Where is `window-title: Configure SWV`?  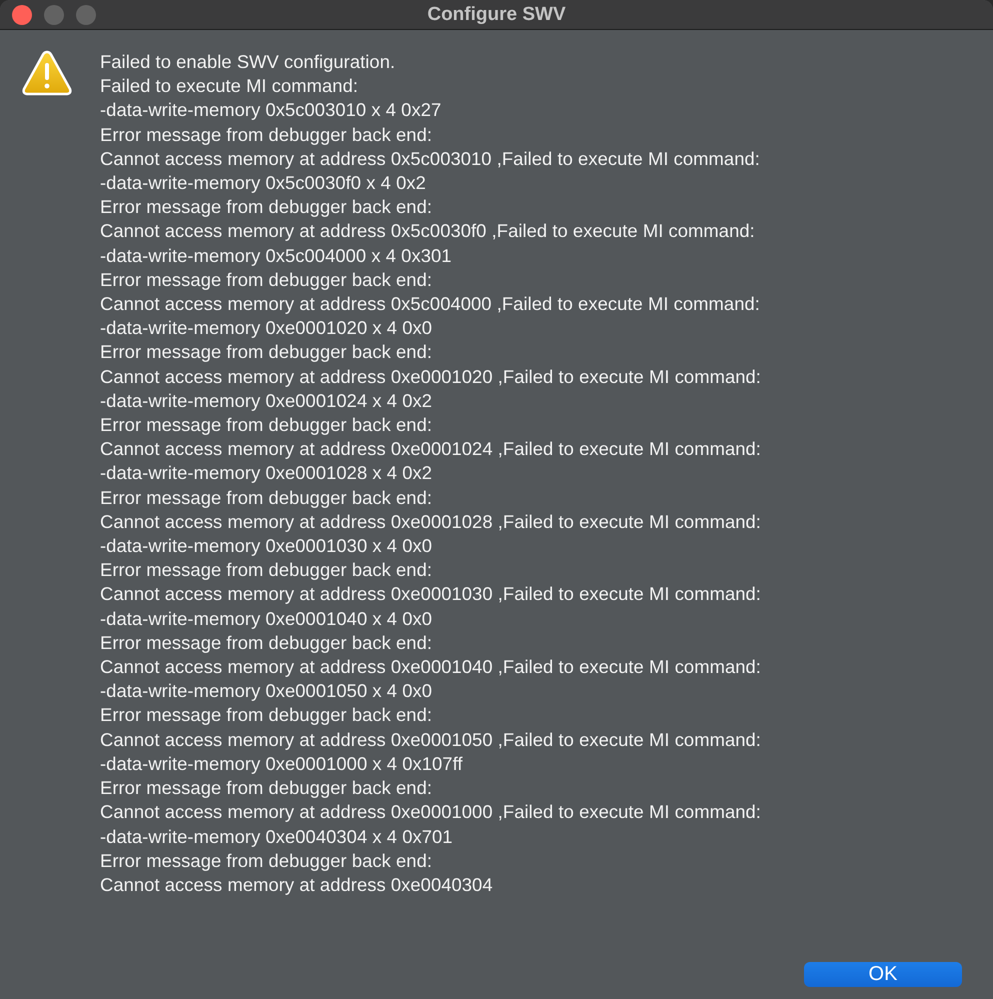
window-title: Configure SWV is located at coordinates (496, 14).